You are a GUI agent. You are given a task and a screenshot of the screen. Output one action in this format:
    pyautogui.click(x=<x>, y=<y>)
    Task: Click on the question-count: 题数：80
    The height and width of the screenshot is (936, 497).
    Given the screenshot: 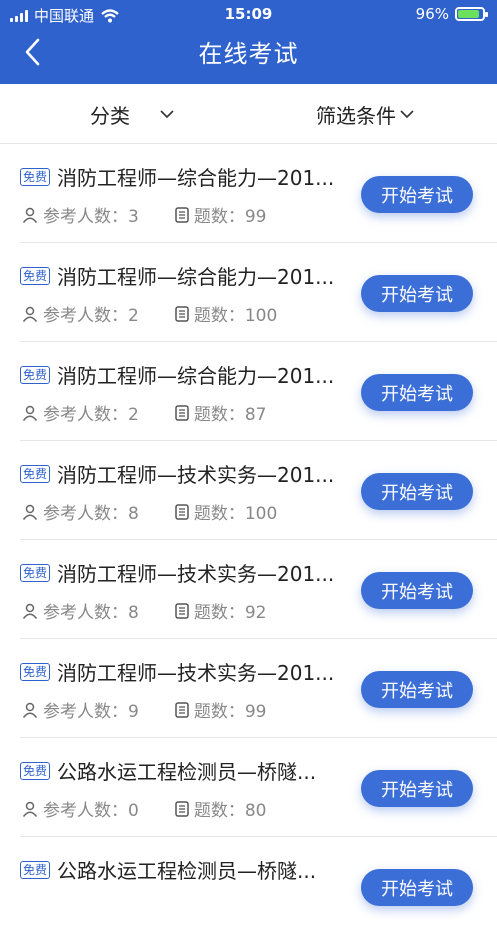 What is the action you would take?
    pyautogui.click(x=230, y=811)
    